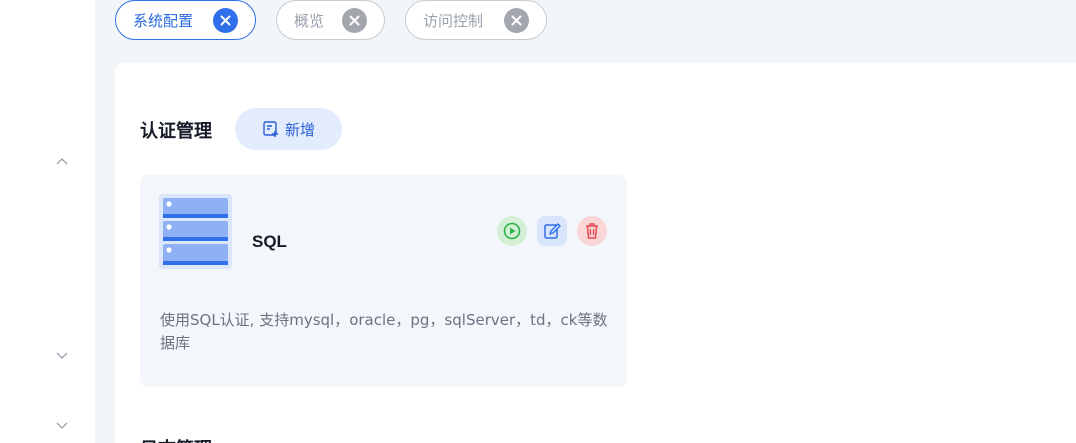  I want to click on section-title: 日志管理, so click(176, 439).